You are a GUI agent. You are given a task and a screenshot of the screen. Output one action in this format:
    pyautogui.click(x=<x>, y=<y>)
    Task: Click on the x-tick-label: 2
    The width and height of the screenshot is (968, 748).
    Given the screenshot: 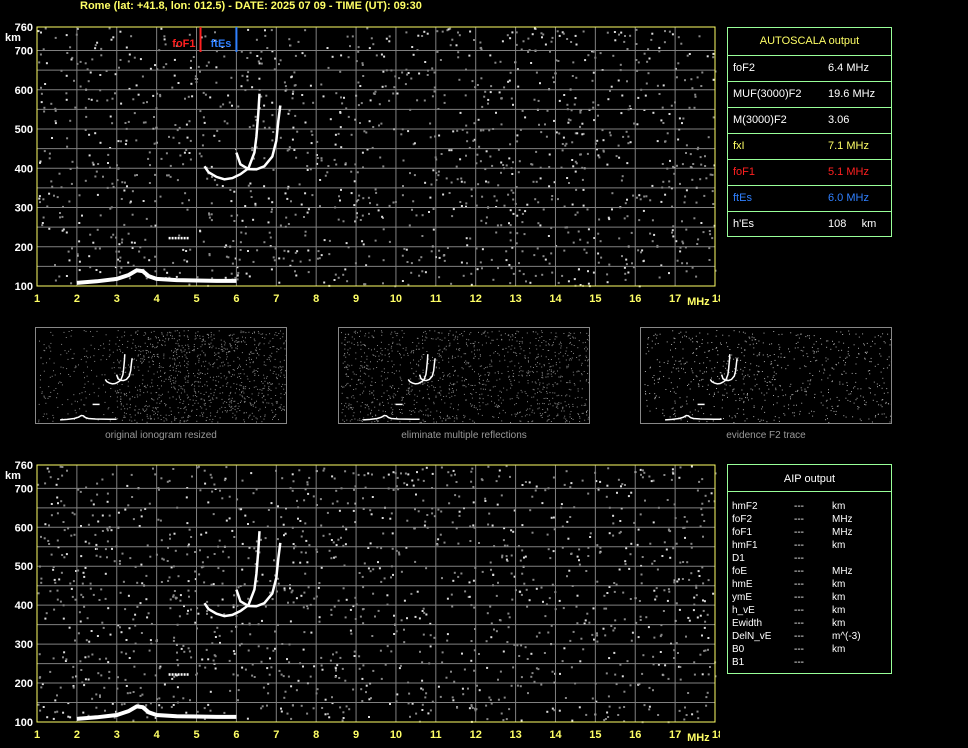 What is the action you would take?
    pyautogui.click(x=77, y=299)
    